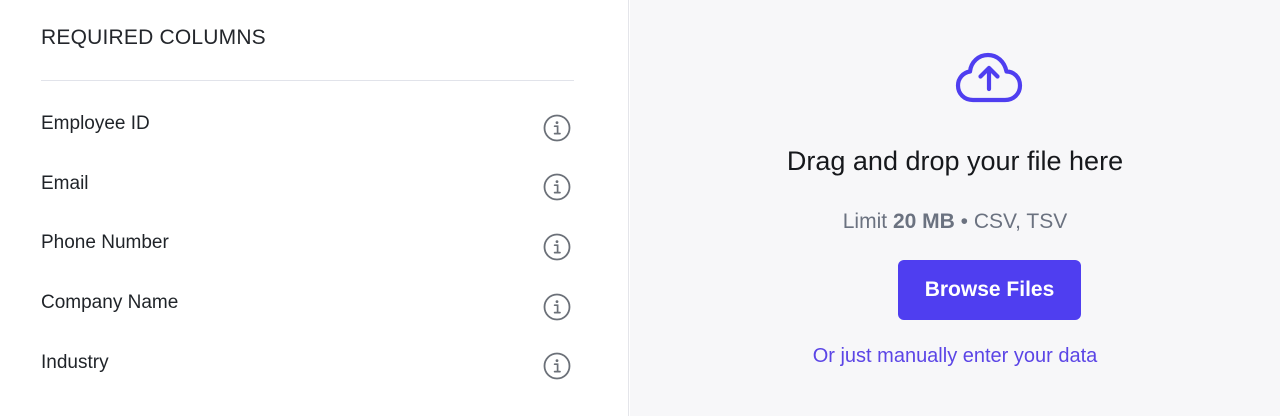 This screenshot has height=416, width=1280. What do you see at coordinates (989, 79) in the screenshot?
I see `cloud-upload-icon` at bounding box center [989, 79].